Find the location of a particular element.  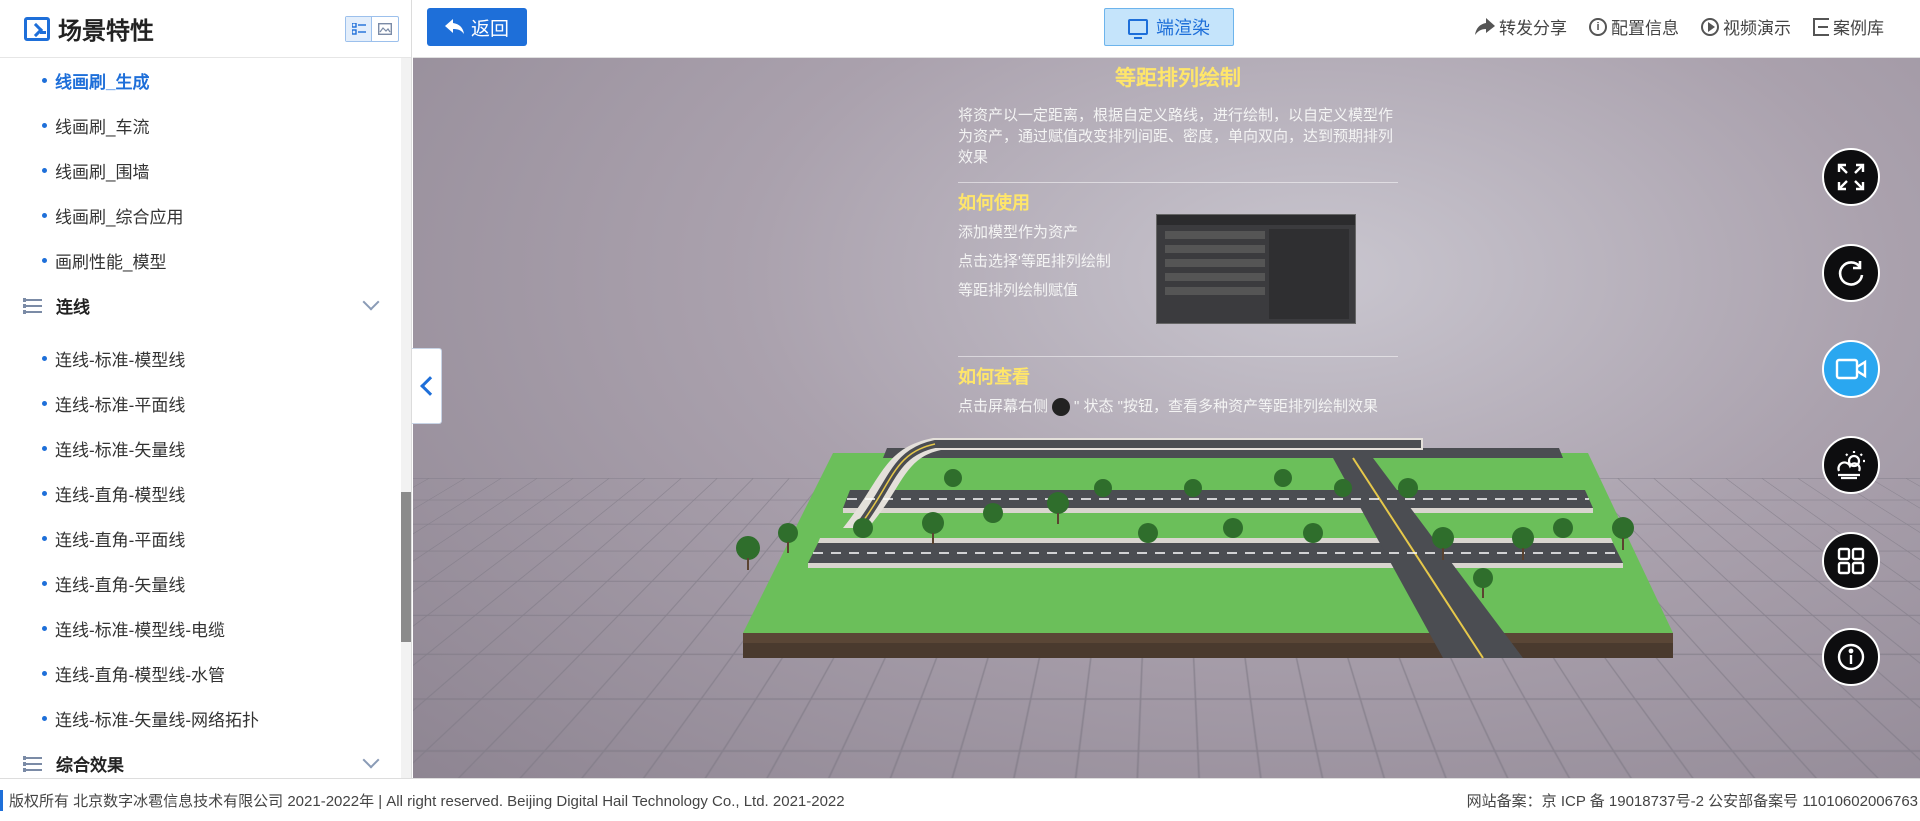

config-info-button: i 配置信息 is located at coordinates (1634, 26).